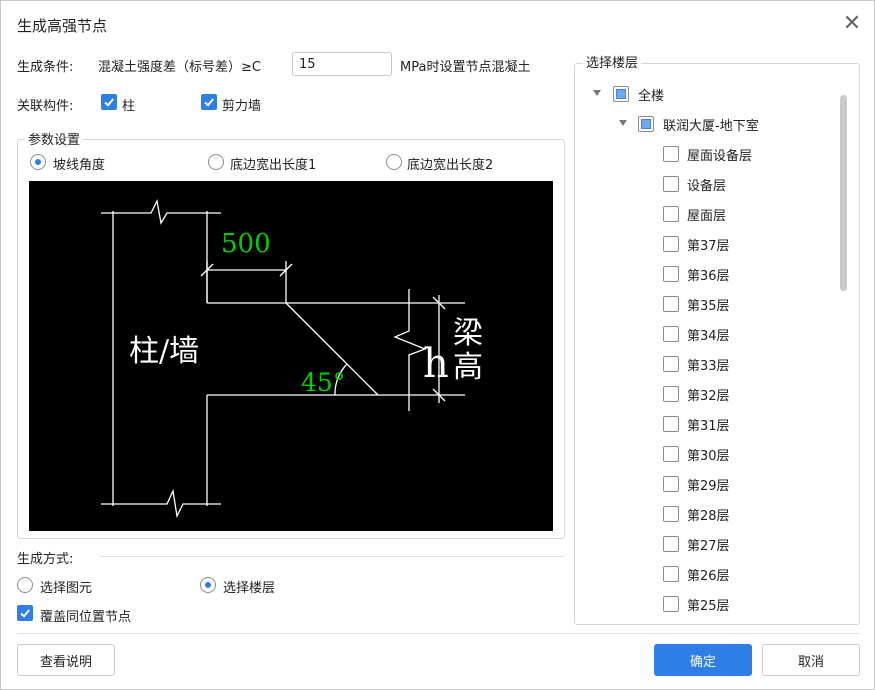 Image resolution: width=875 pixels, height=690 pixels. I want to click on strength-diff-input, so click(342, 64).